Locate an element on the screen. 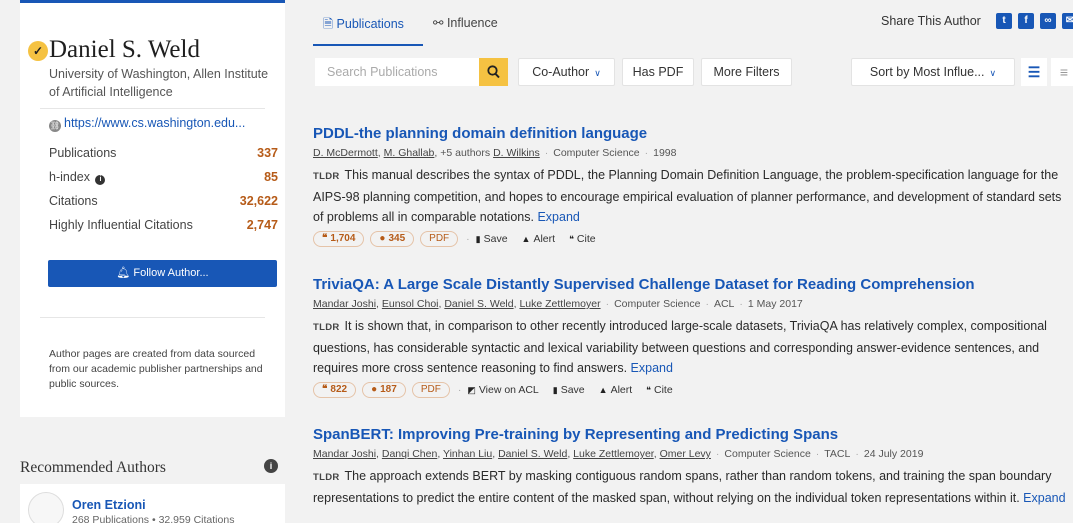 This screenshot has height=523, width=1073. more-filters-button: More Filters is located at coordinates (746, 72).